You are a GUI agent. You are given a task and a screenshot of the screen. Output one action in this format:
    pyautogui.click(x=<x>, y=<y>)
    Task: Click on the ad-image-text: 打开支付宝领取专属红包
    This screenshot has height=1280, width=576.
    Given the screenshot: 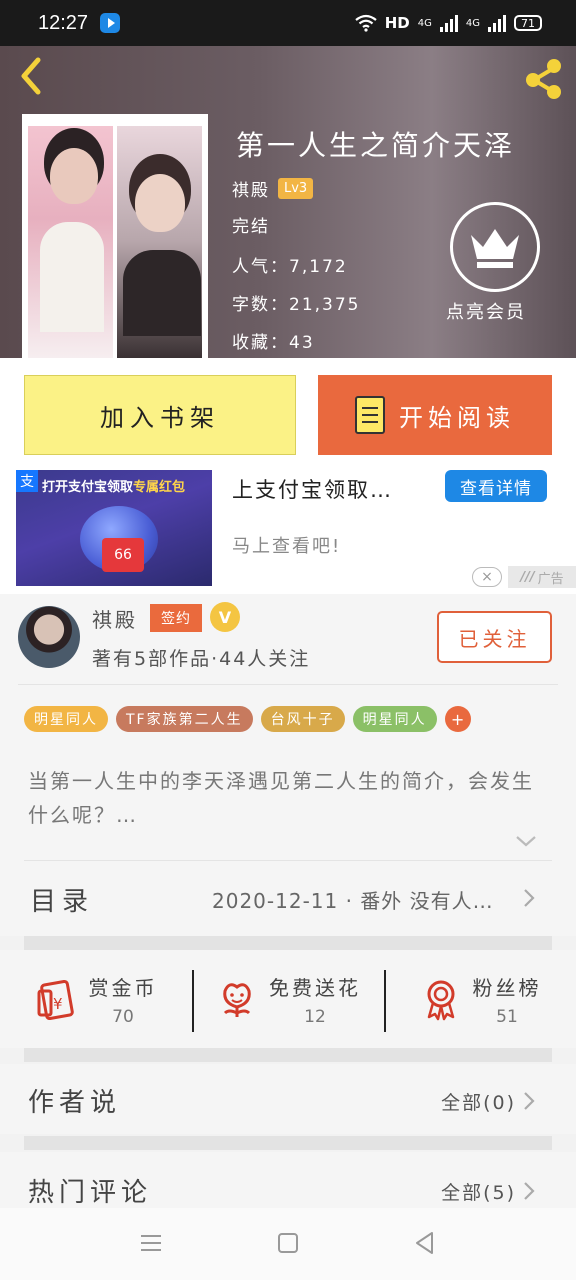 What is the action you would take?
    pyautogui.click(x=113, y=485)
    